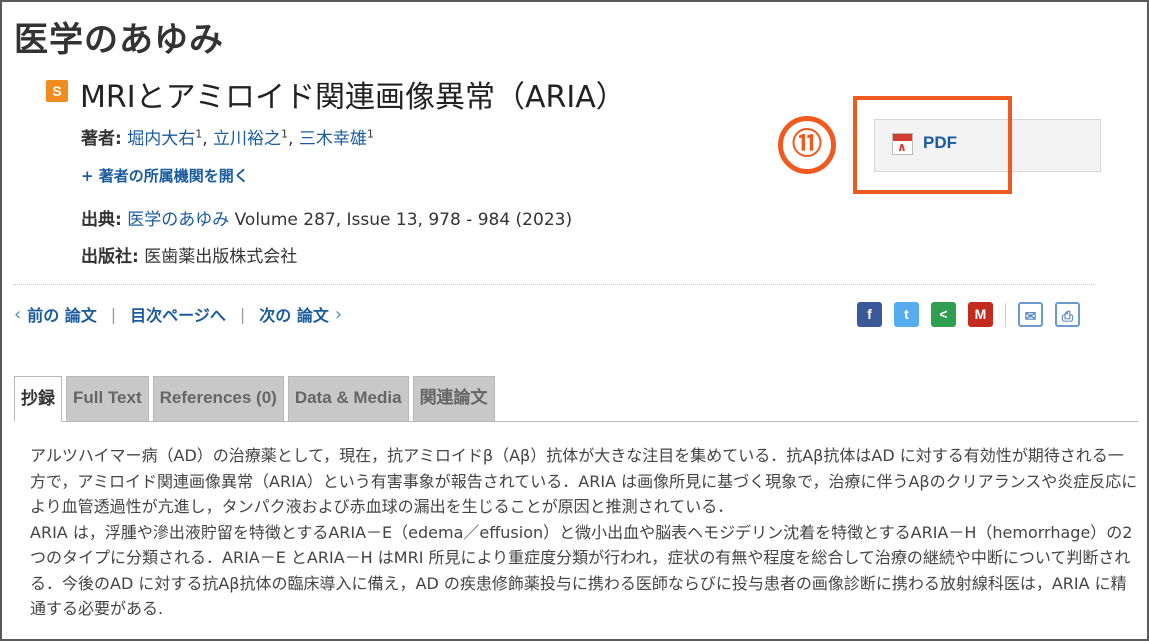 This screenshot has width=1149, height=641. I want to click on share-toolbar: f t < M ✉ ⎙, so click(974, 314).